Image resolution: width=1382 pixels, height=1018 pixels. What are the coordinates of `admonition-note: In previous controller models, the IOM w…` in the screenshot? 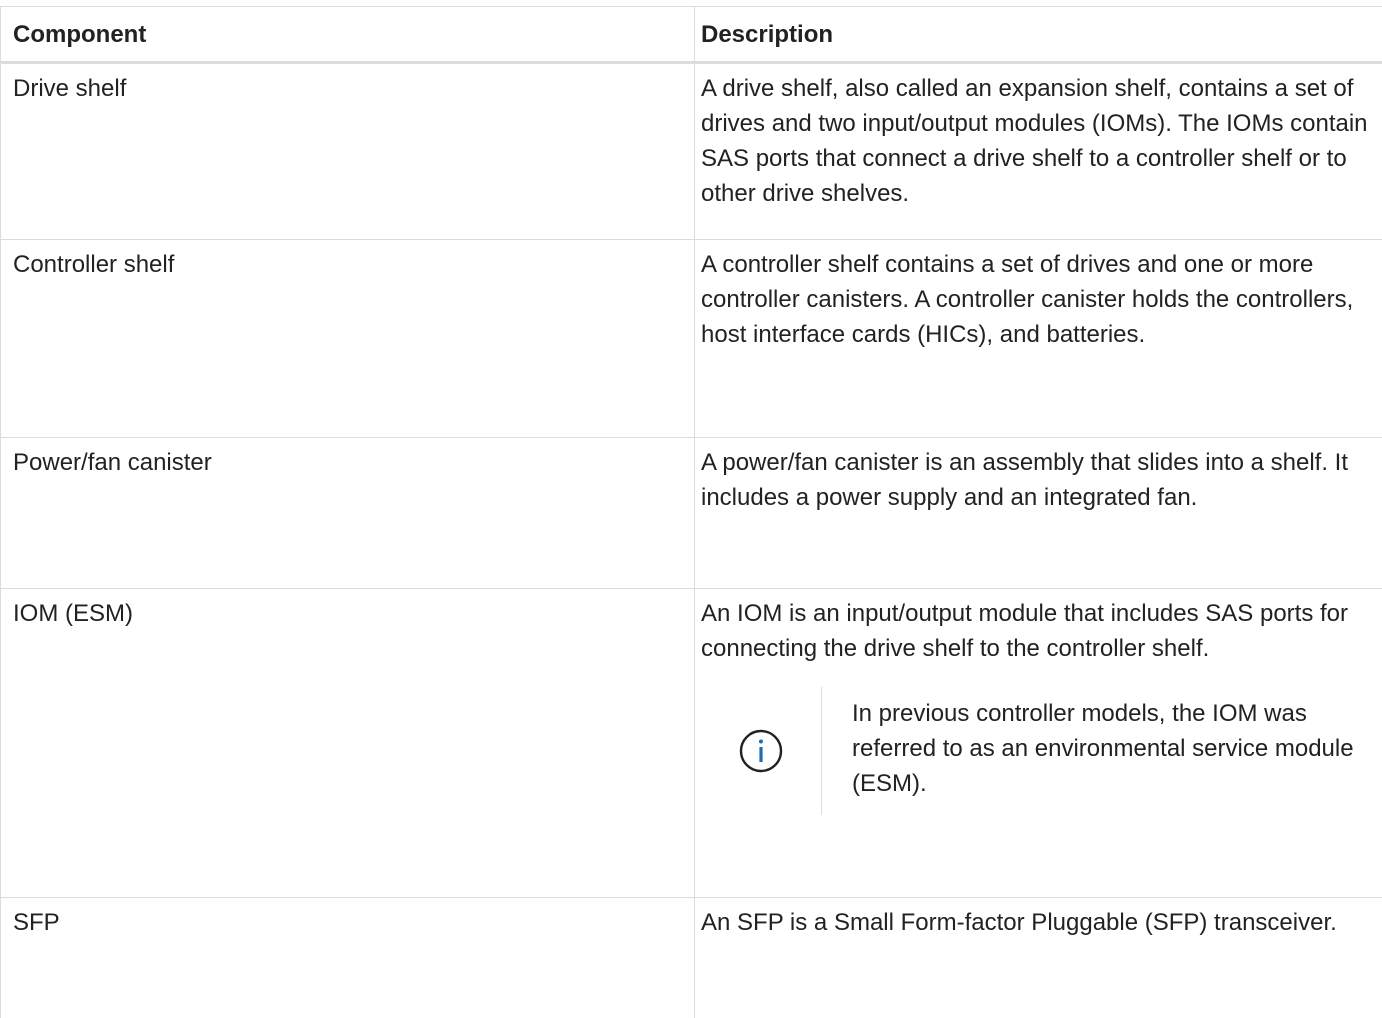 It's located at (1035, 751).